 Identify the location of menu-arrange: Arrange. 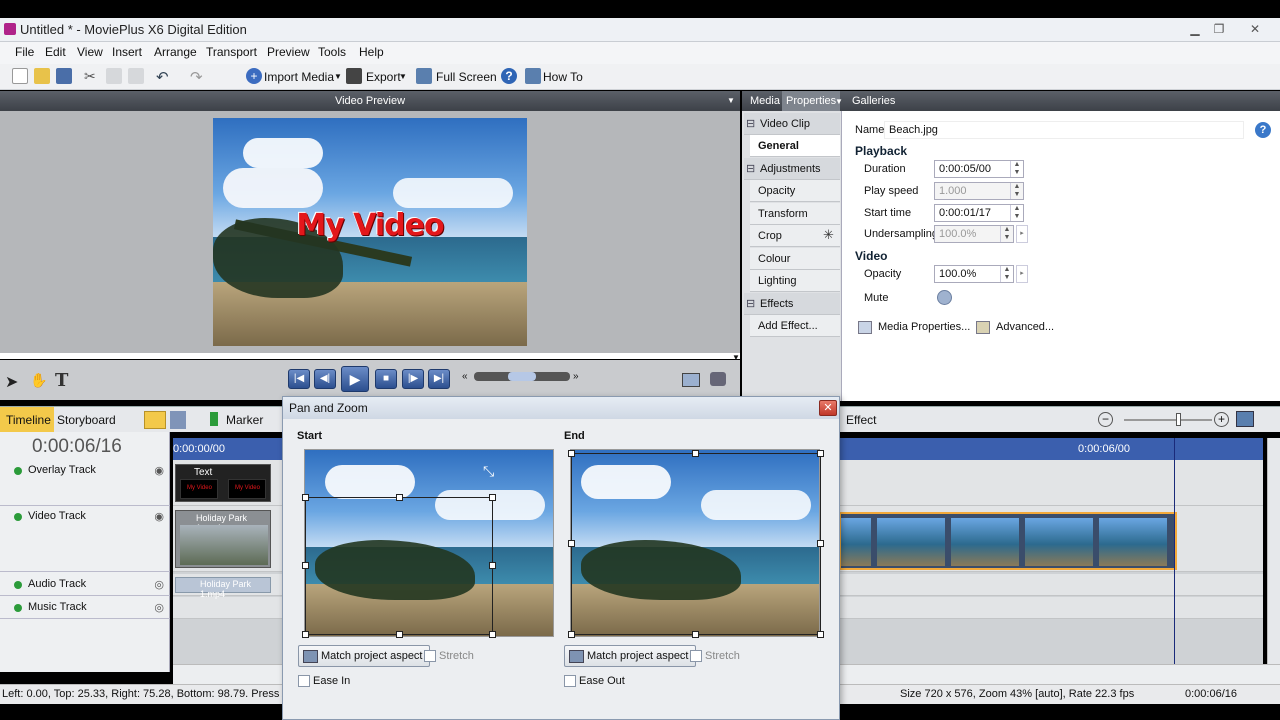
(175, 52).